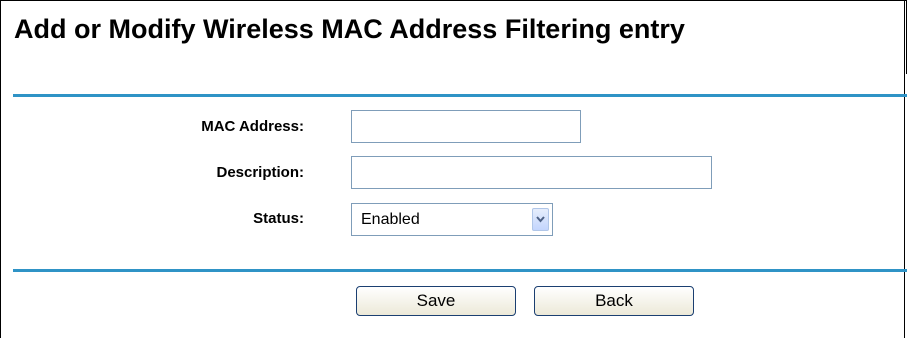 The image size is (907, 338). I want to click on bottom-divider, so click(460, 270).